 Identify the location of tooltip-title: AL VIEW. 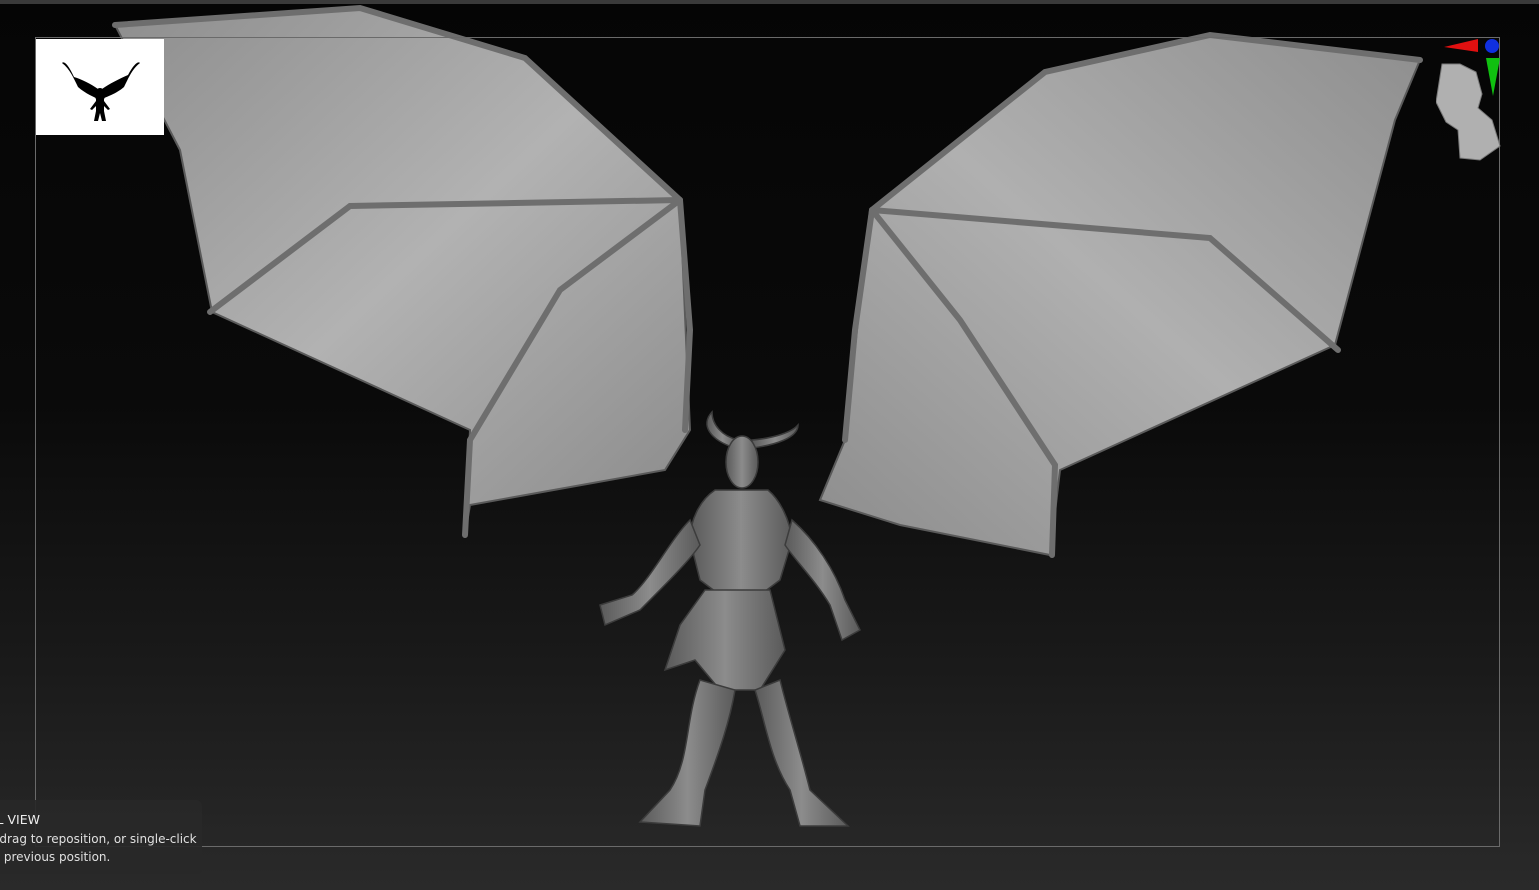
(20, 819).